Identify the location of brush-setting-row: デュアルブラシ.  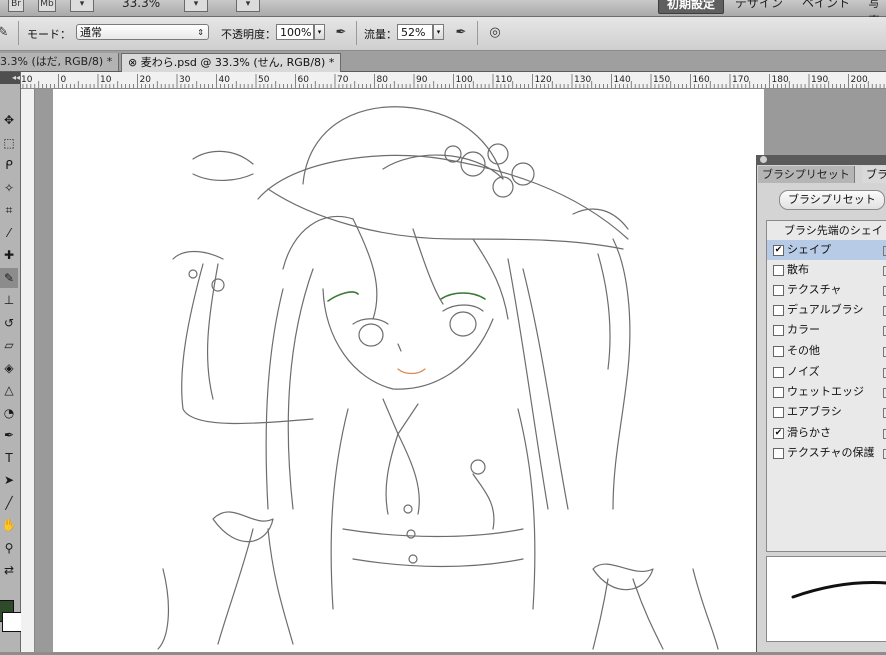
(826, 310).